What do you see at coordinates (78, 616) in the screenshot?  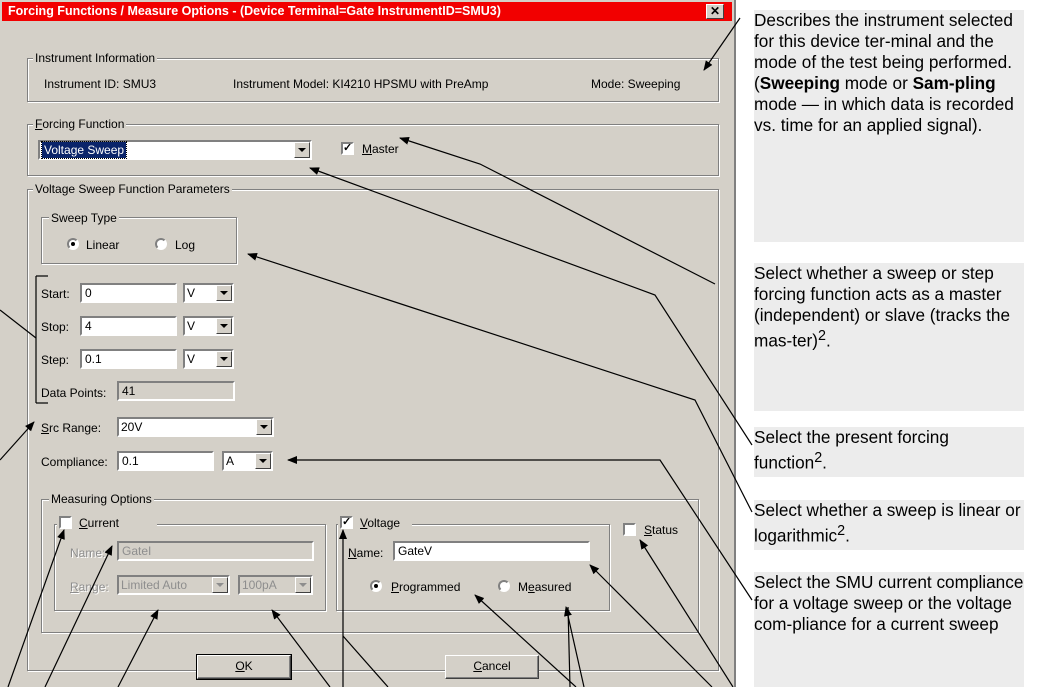 I see `pointer-current-name` at bounding box center [78, 616].